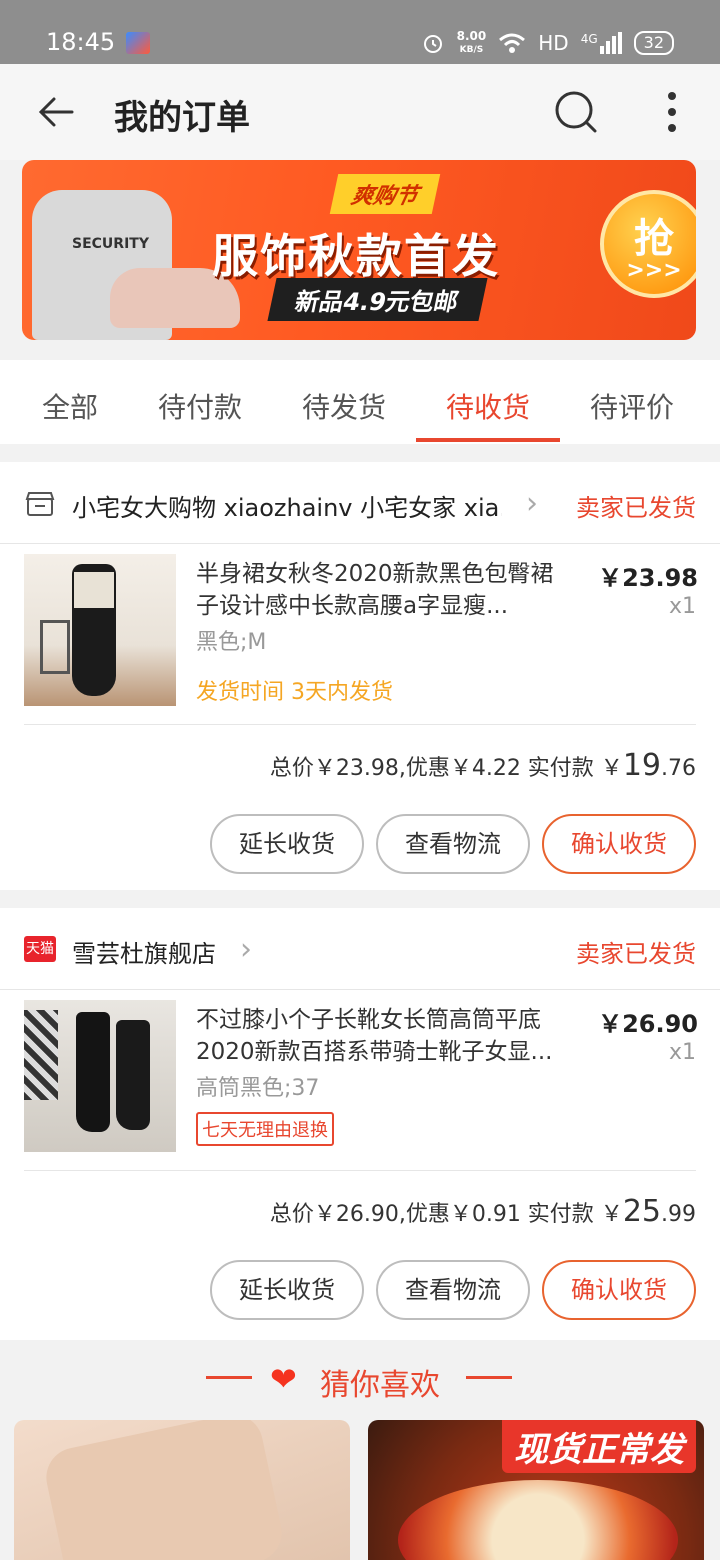 Image resolution: width=720 pixels, height=1560 pixels. What do you see at coordinates (601, 43) in the screenshot?
I see `signal-icon: 4G` at bounding box center [601, 43].